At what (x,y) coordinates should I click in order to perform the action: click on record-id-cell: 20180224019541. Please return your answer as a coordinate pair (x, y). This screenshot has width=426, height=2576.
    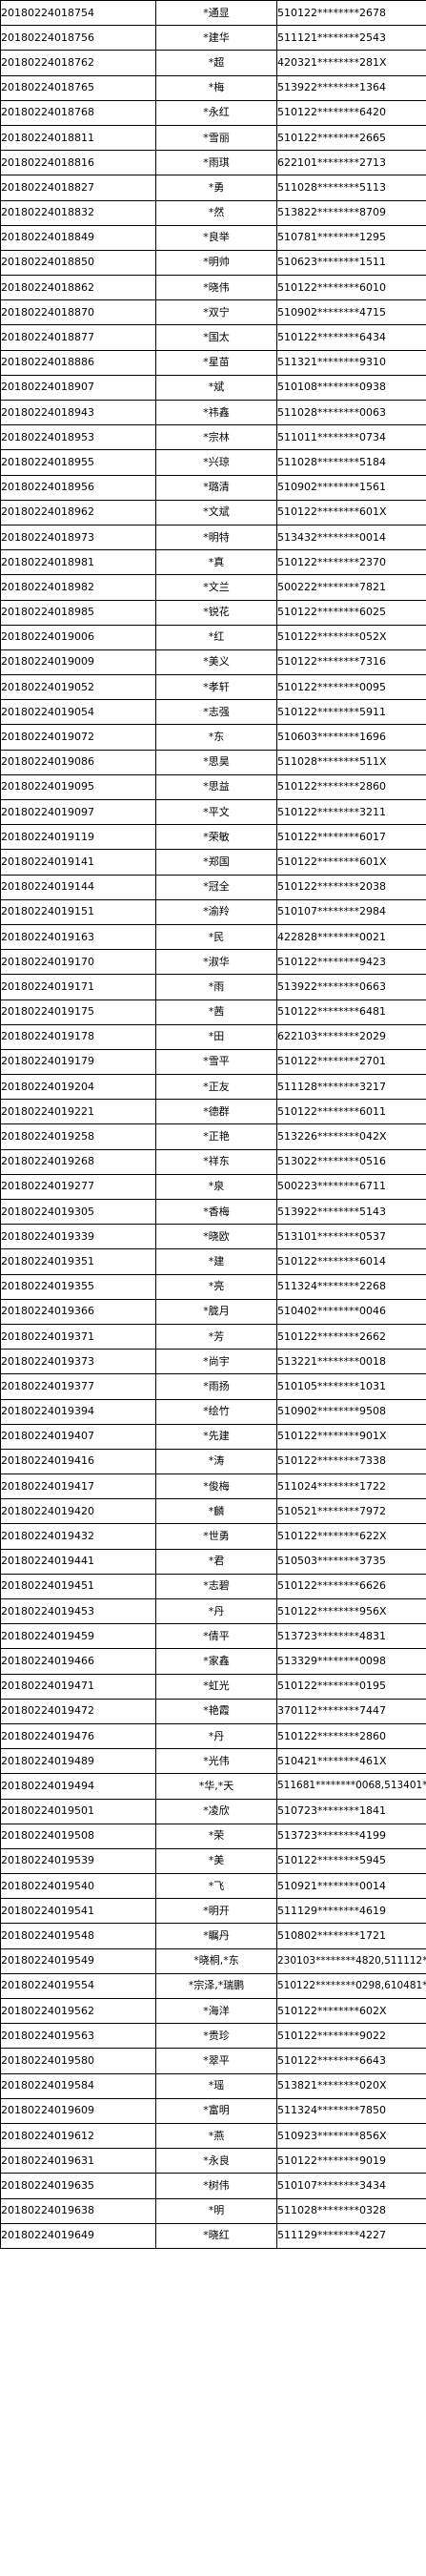
    Looking at the image, I should click on (78, 1911).